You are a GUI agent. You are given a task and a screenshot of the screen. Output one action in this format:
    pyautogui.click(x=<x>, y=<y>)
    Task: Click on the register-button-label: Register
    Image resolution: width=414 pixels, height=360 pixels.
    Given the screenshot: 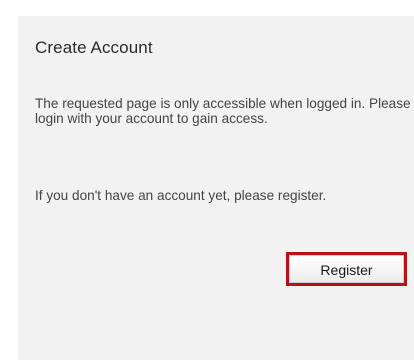 What is the action you would take?
    pyautogui.click(x=346, y=269)
    